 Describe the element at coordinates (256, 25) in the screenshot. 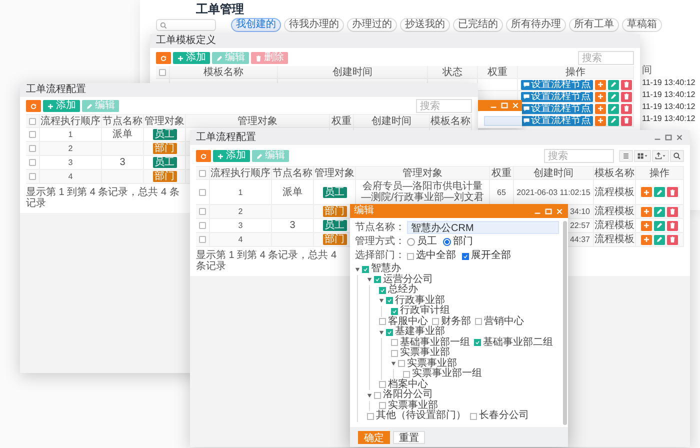

I see `tab: 我创建的` at that location.